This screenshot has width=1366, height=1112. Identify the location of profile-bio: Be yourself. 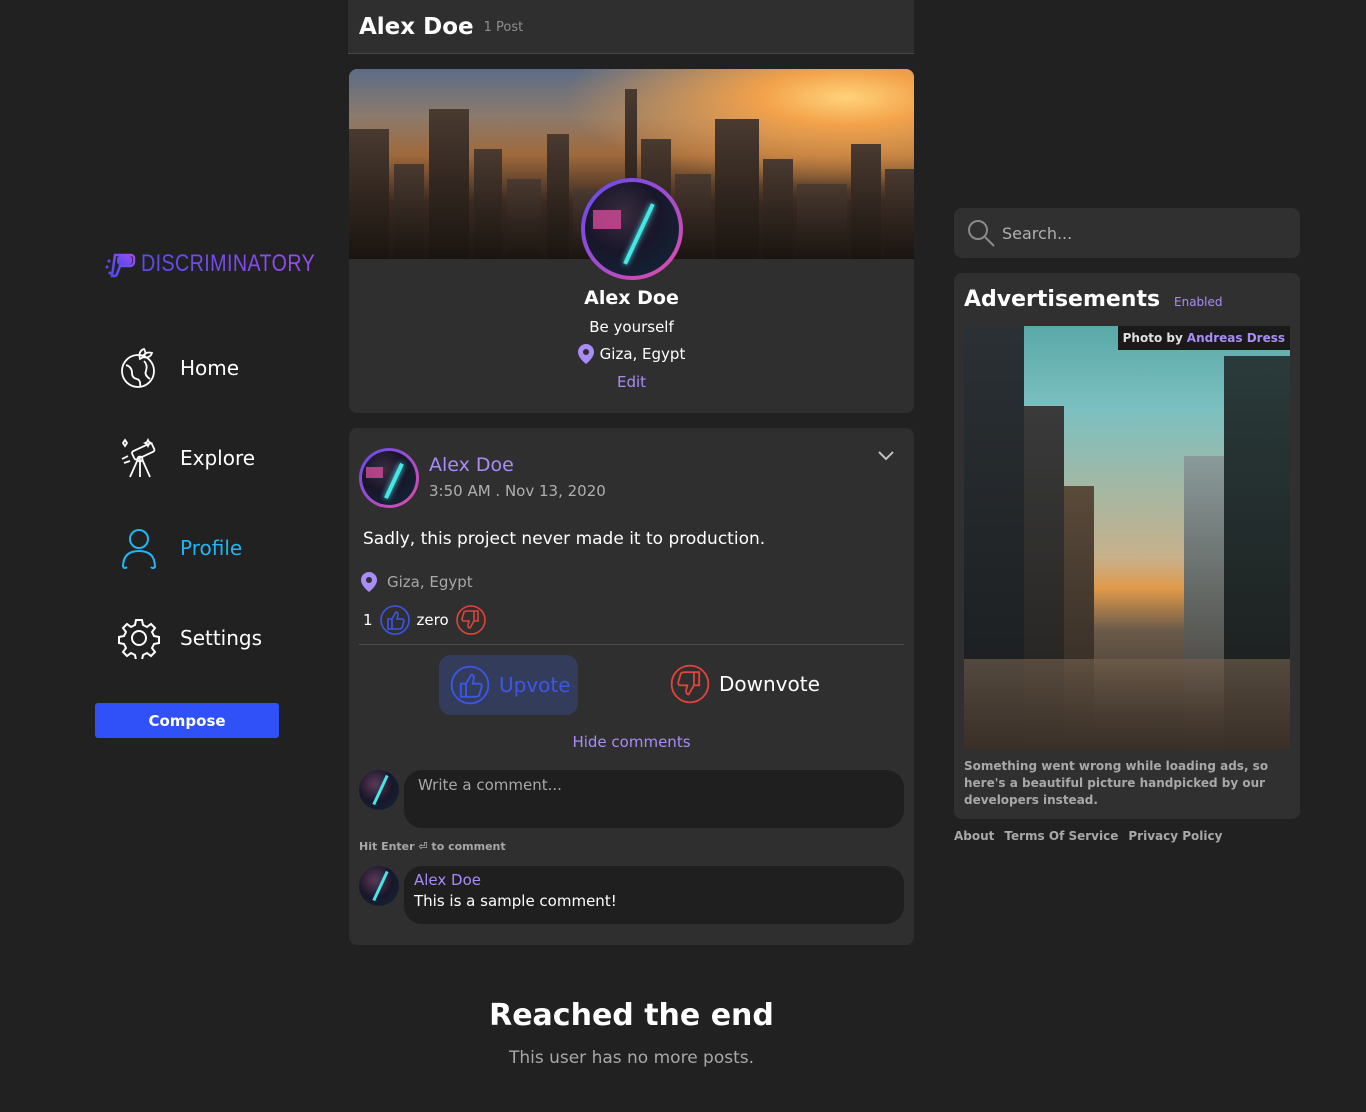
(631, 327).